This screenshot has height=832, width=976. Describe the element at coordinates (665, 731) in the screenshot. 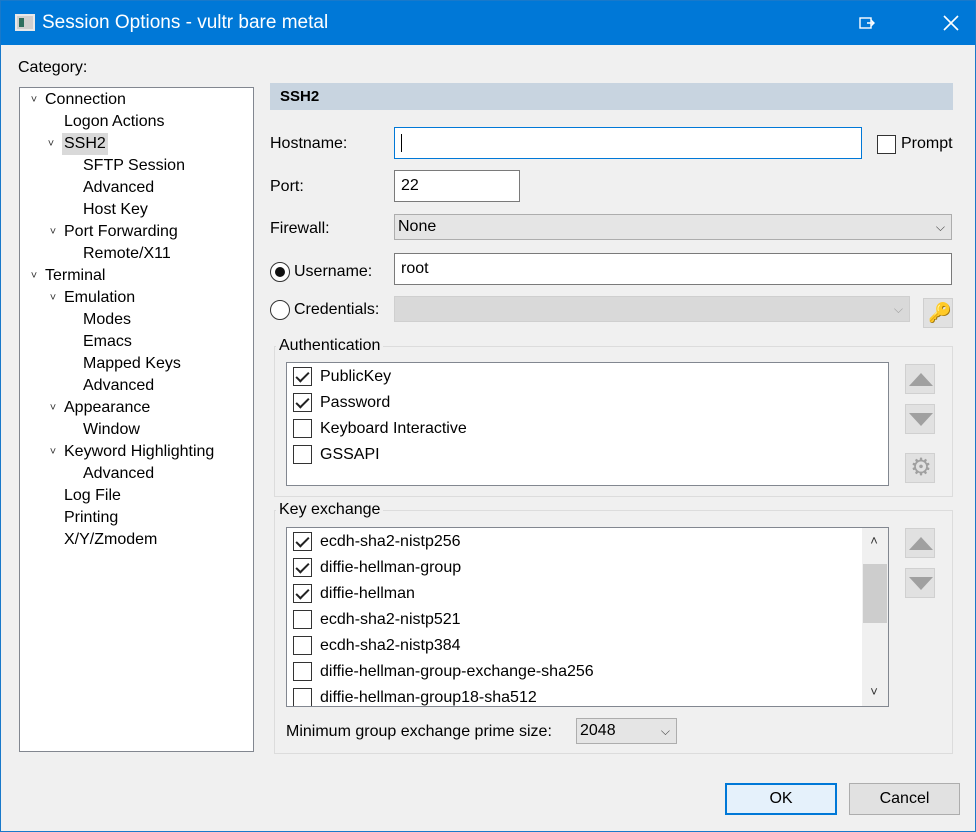

I see `chevron-down-icon: ⌵` at that location.